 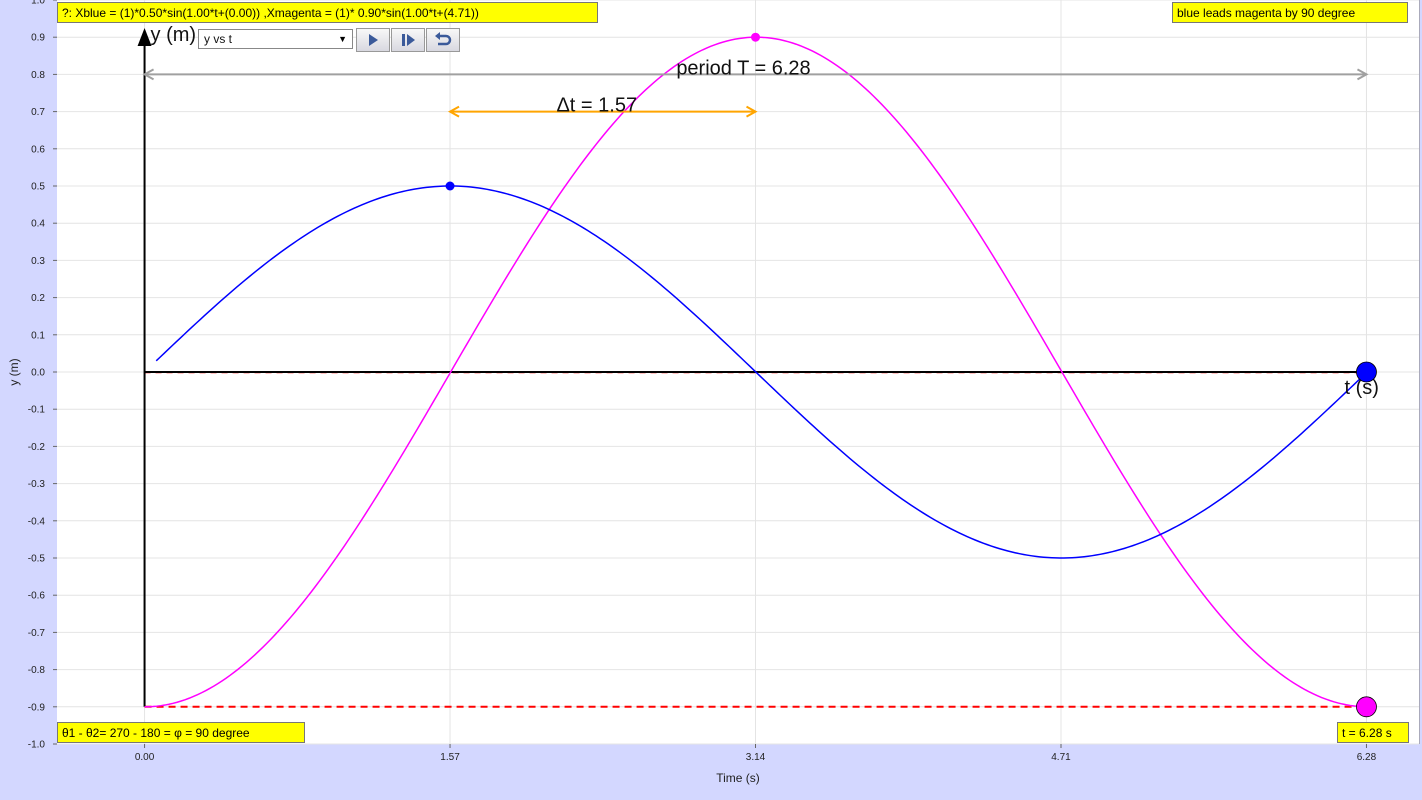 I want to click on y-tick-label: 0.5, so click(x=38, y=187).